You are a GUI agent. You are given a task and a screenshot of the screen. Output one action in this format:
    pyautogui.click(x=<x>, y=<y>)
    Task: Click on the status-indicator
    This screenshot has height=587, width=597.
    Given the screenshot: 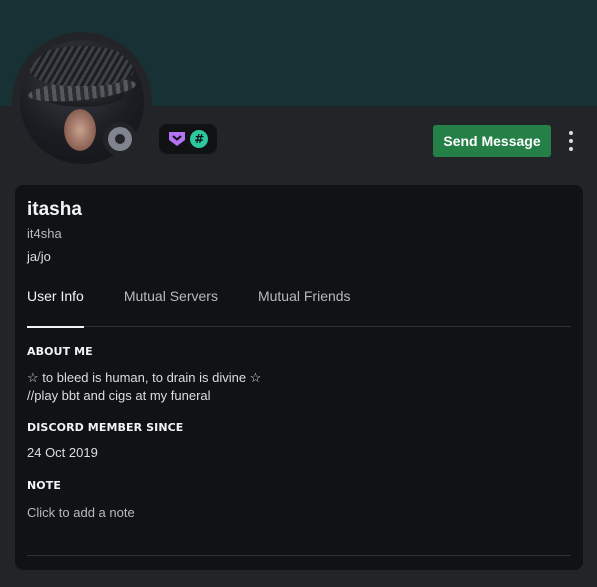 What is the action you would take?
    pyautogui.click(x=120, y=139)
    